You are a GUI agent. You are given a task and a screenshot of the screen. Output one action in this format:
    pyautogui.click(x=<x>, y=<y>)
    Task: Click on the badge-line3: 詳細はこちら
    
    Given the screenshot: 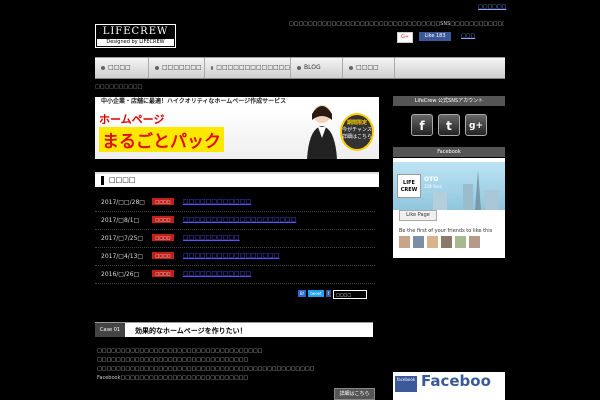 What is the action you would take?
    pyautogui.click(x=357, y=137)
    